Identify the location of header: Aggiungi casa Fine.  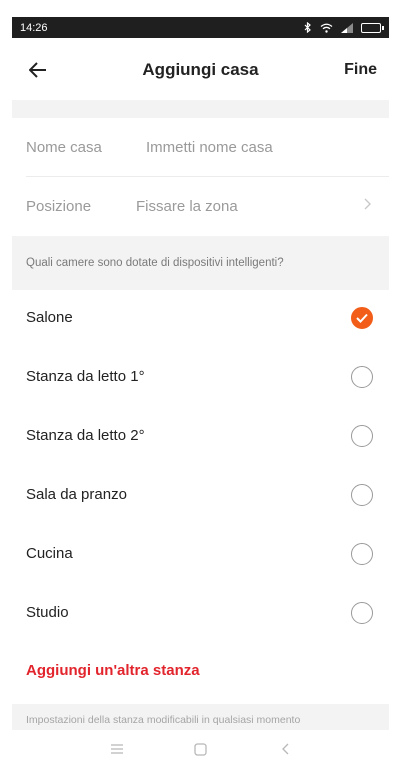
(200, 70).